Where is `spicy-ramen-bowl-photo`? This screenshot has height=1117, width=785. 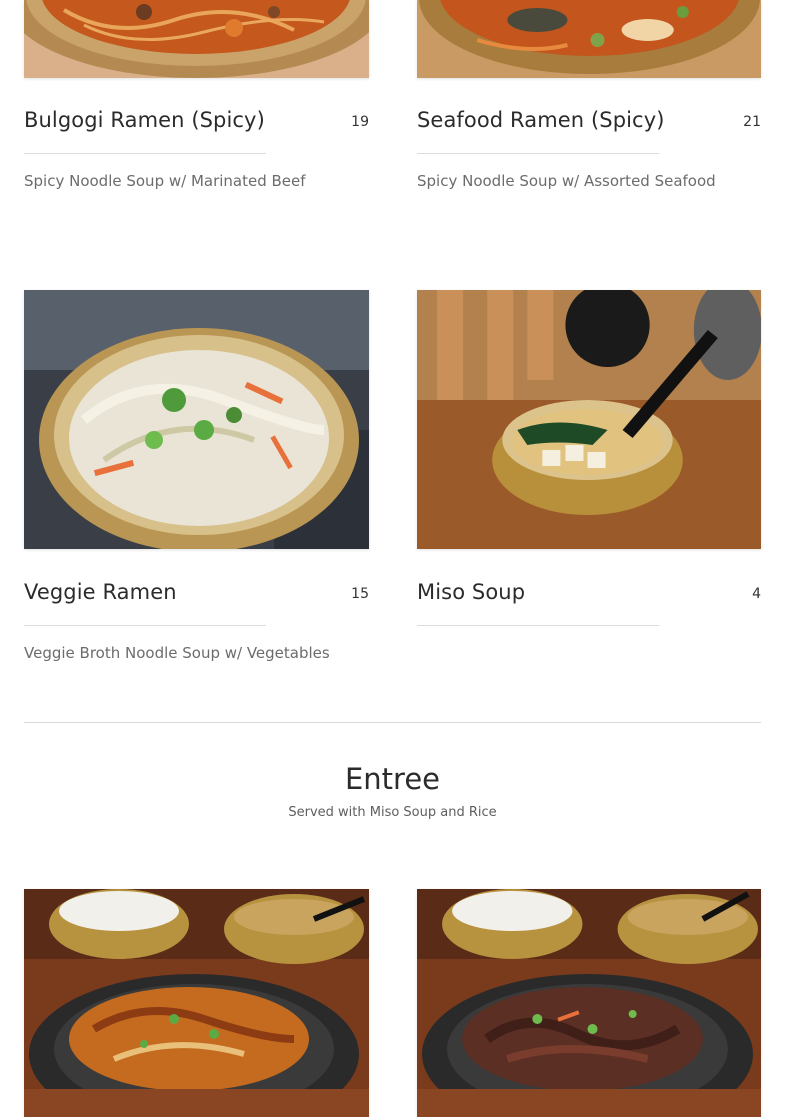 spicy-ramen-bowl-photo is located at coordinates (196, 39).